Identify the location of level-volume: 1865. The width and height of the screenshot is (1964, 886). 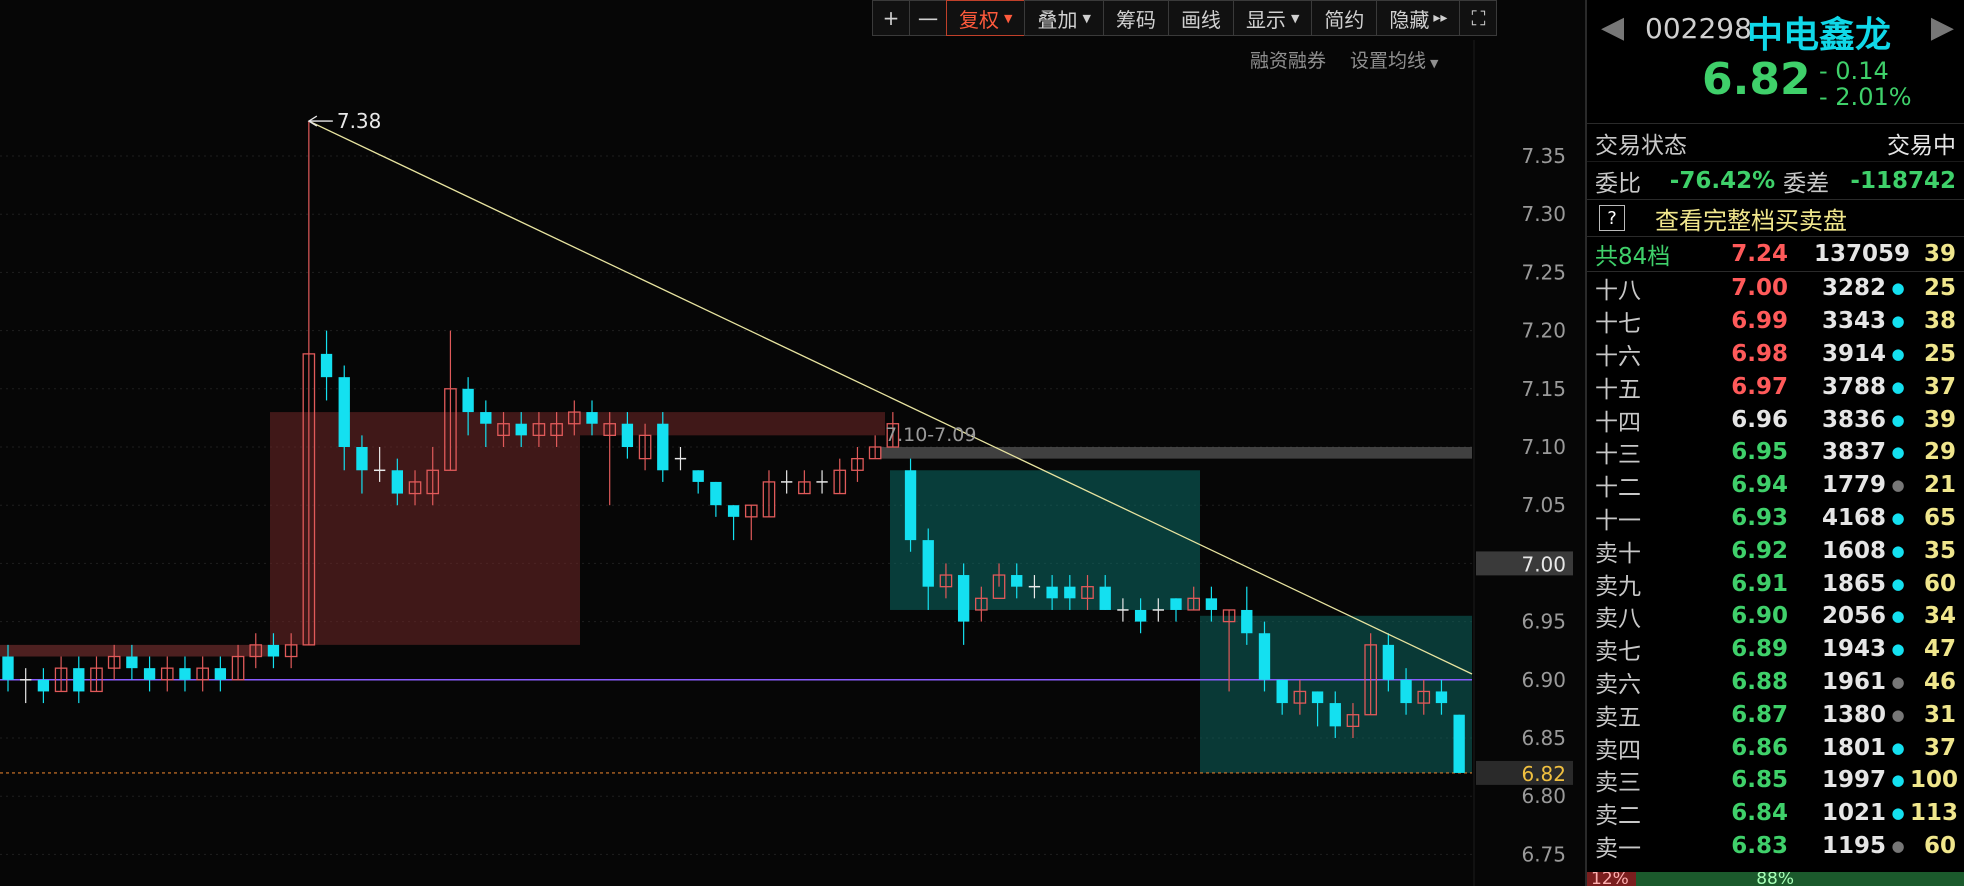
(1853, 583).